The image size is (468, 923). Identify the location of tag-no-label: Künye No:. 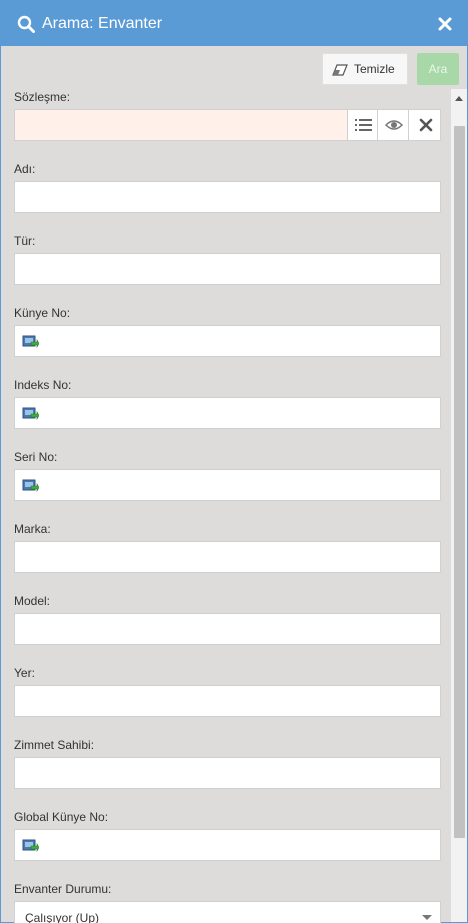
(42, 313).